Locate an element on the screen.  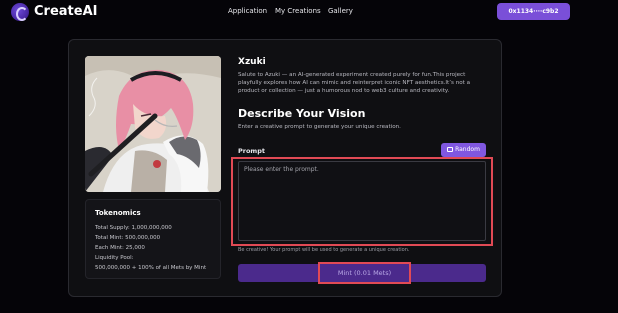
random-prompt-button: Random is located at coordinates (463, 150).